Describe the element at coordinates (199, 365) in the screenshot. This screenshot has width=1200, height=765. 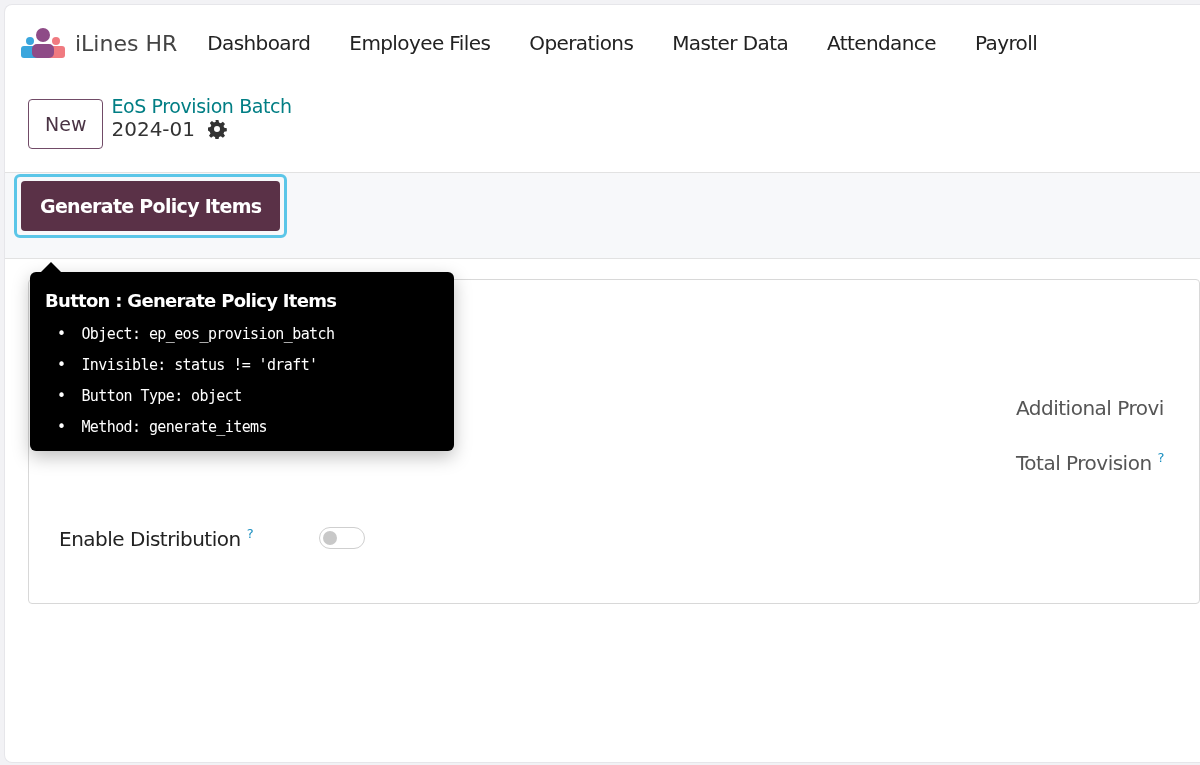
I see `tooltip-detail: Invisible: status != 'draft'` at that location.